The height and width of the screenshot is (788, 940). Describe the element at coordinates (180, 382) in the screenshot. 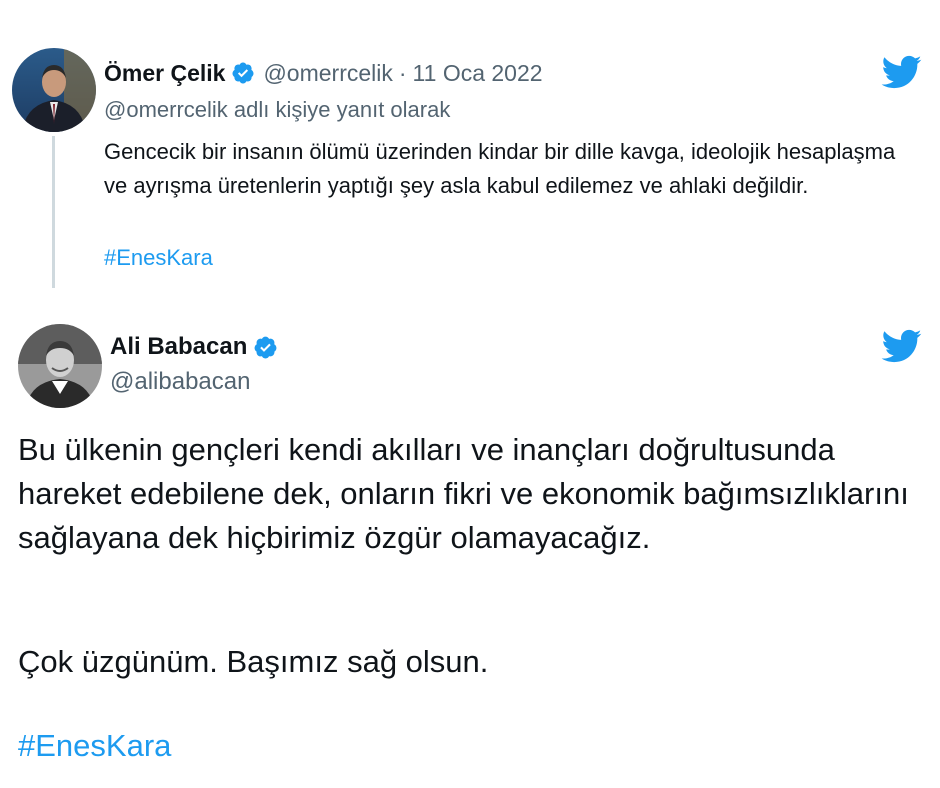

I see `author-handle: @alibabacan` at that location.